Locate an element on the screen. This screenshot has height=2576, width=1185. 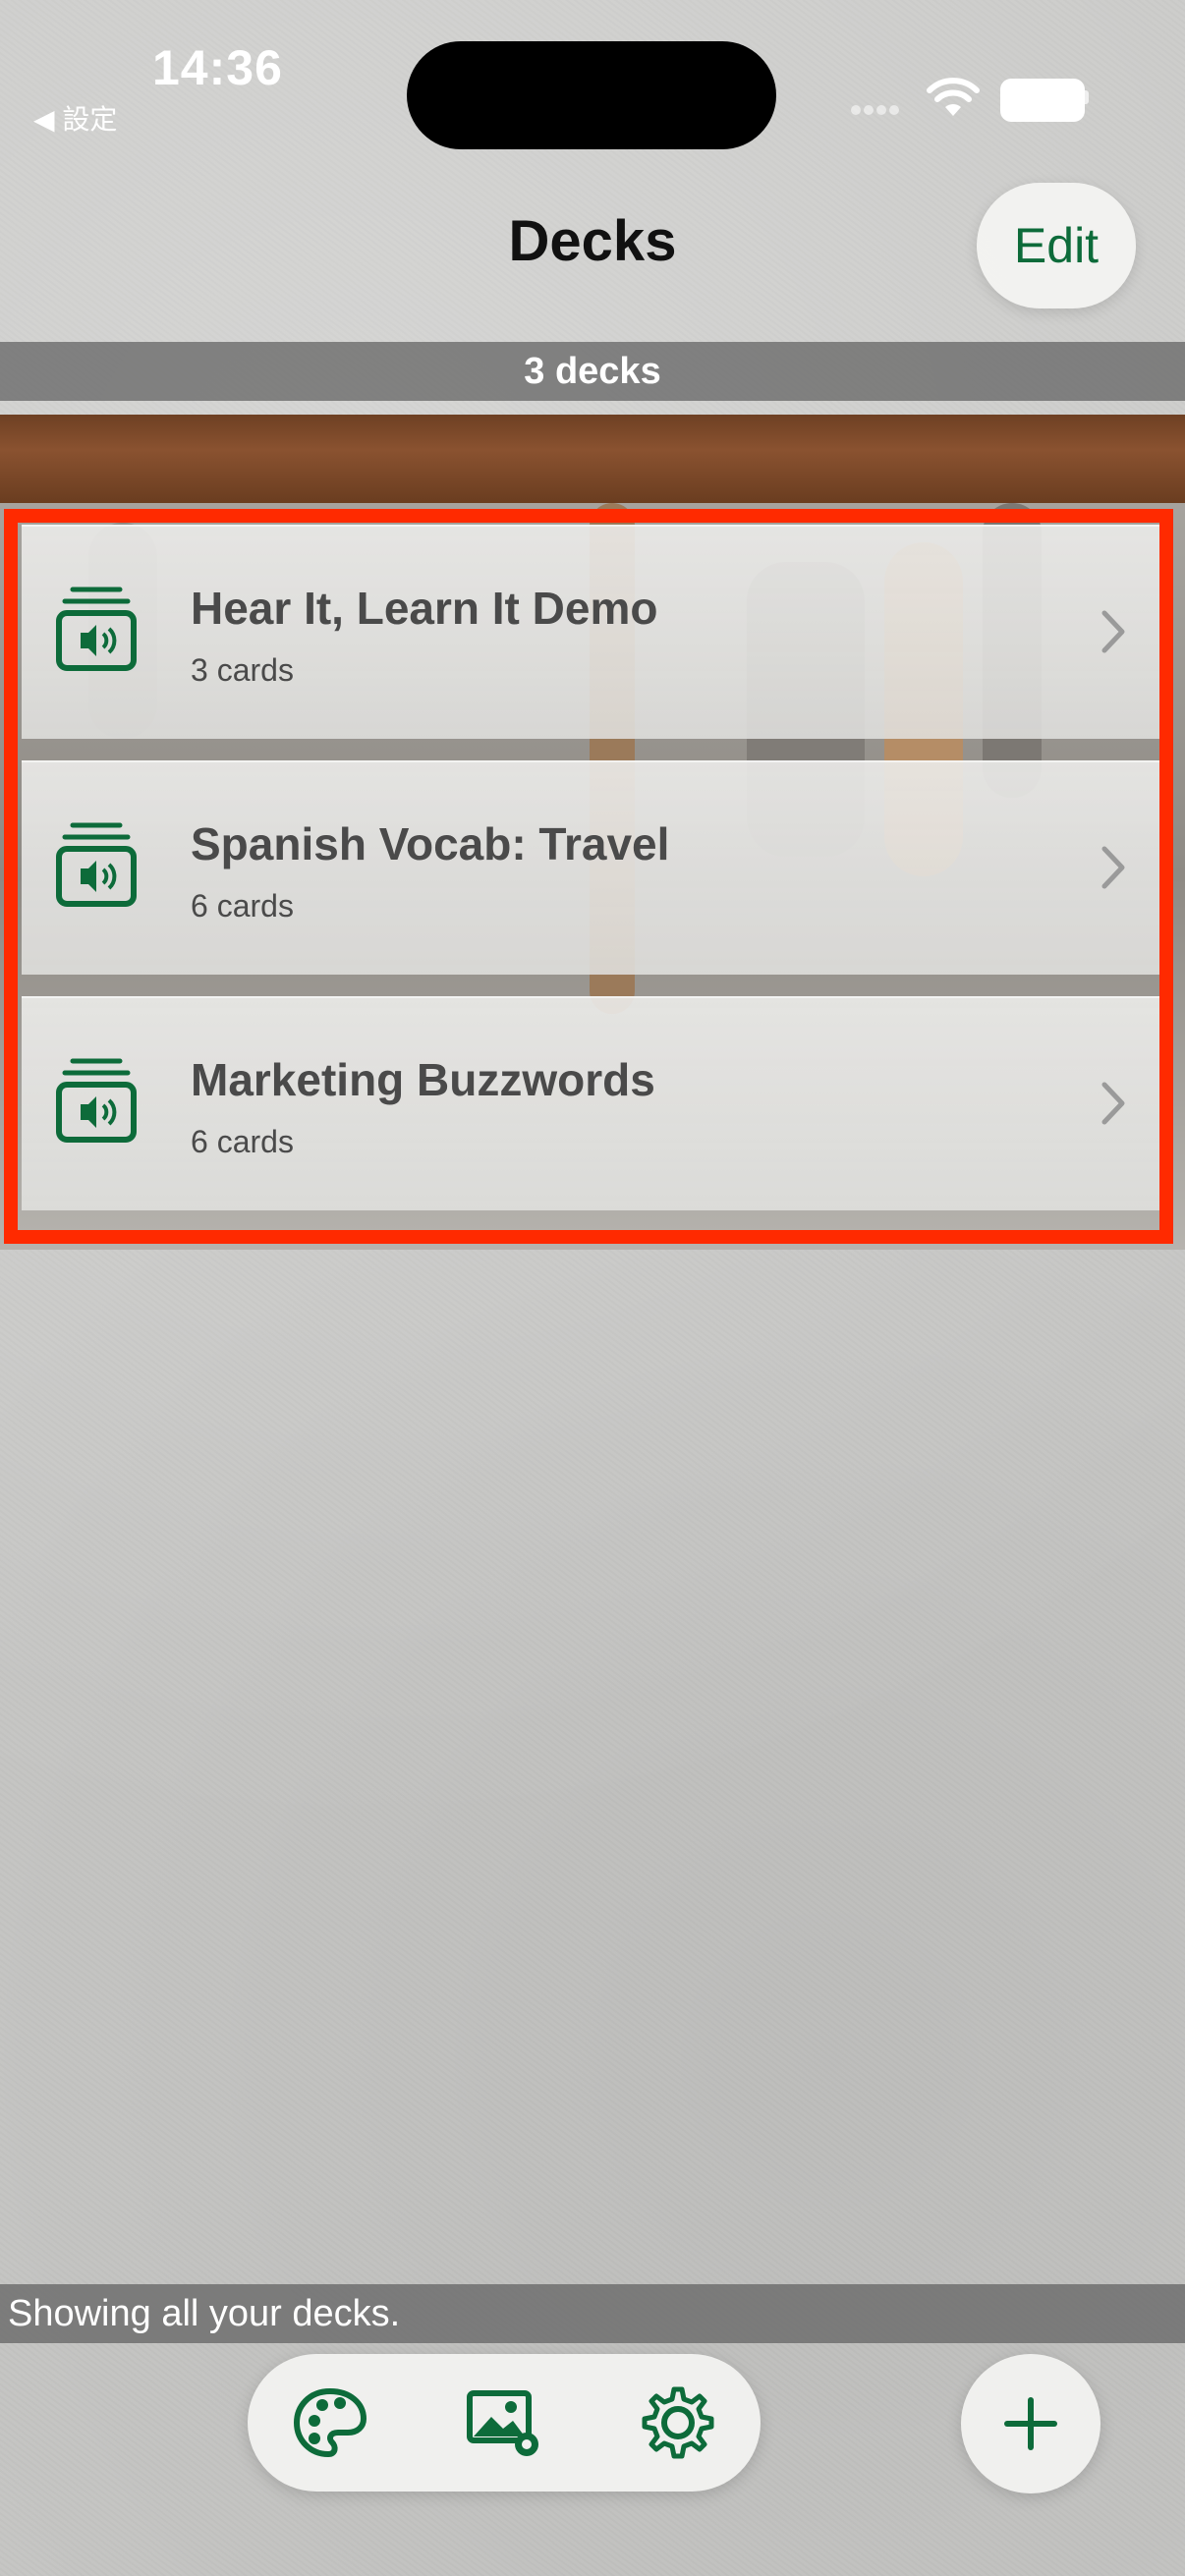
add-deck-button is located at coordinates (1030, 2423).